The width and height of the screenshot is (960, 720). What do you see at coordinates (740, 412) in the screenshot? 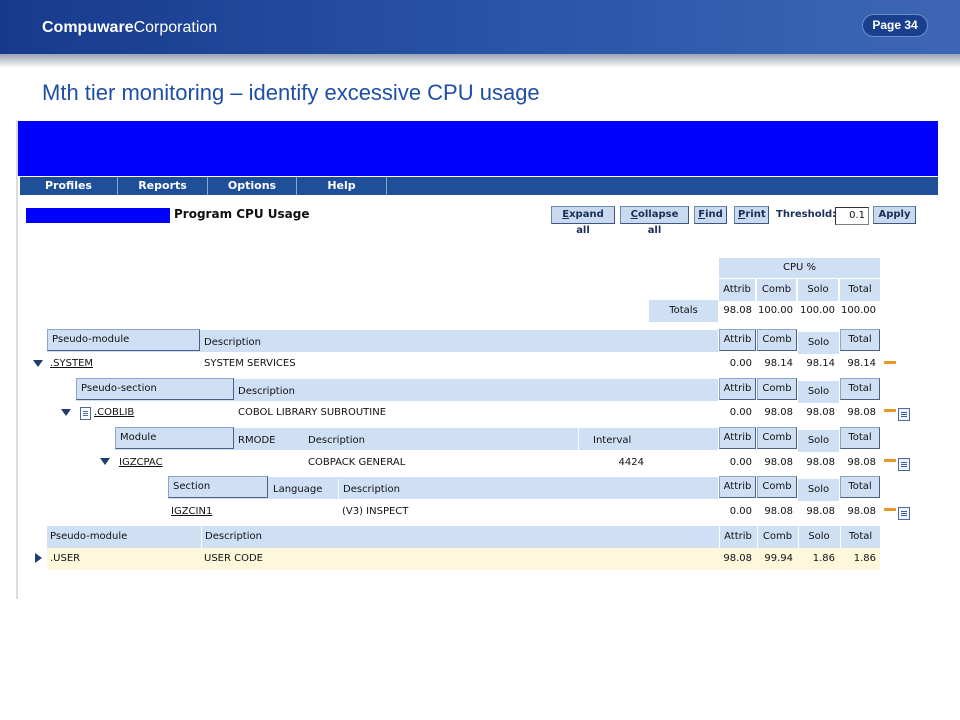
I see `coblib-attrib: 0.00` at bounding box center [740, 412].